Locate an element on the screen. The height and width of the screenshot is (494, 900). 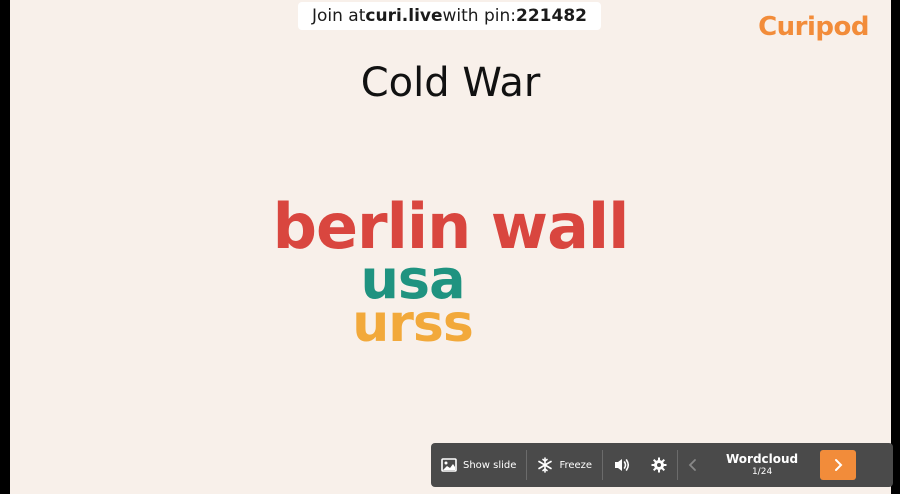
chevron-left-icon is located at coordinates (693, 465).